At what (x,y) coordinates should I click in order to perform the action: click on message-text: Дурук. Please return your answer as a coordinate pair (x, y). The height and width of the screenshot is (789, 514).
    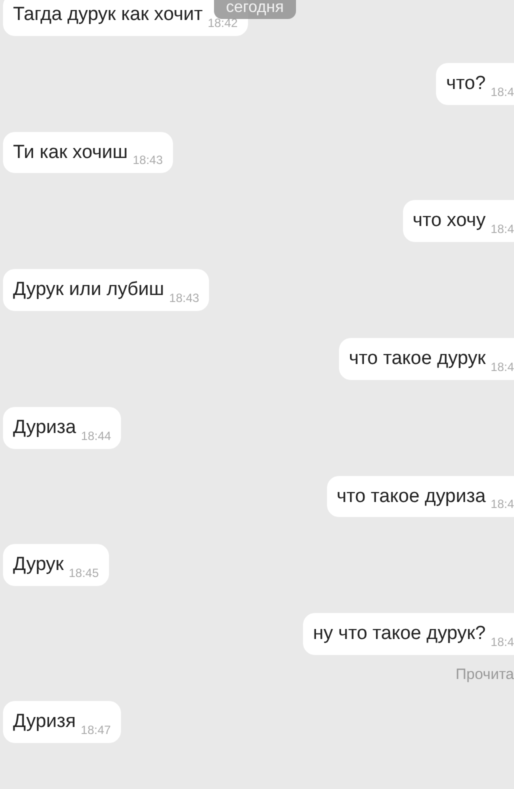
    Looking at the image, I should click on (38, 566).